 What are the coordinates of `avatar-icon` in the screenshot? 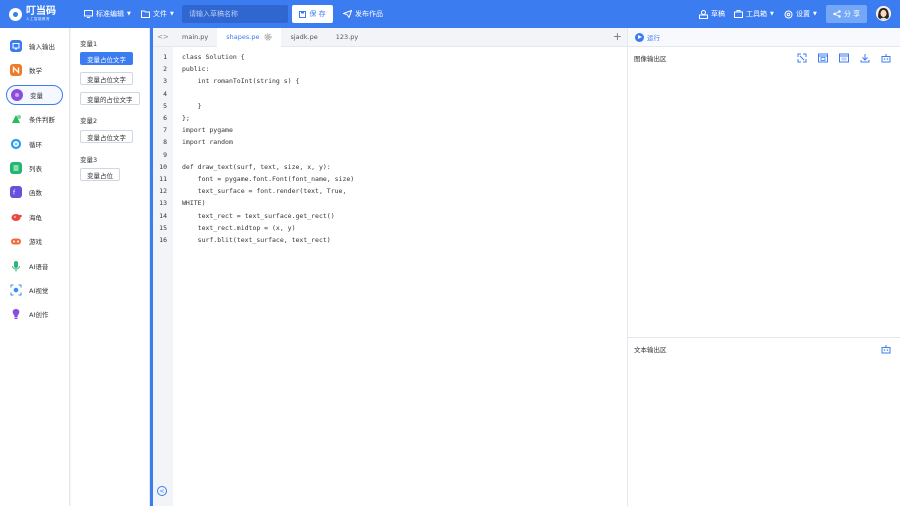 It's located at (883, 13).